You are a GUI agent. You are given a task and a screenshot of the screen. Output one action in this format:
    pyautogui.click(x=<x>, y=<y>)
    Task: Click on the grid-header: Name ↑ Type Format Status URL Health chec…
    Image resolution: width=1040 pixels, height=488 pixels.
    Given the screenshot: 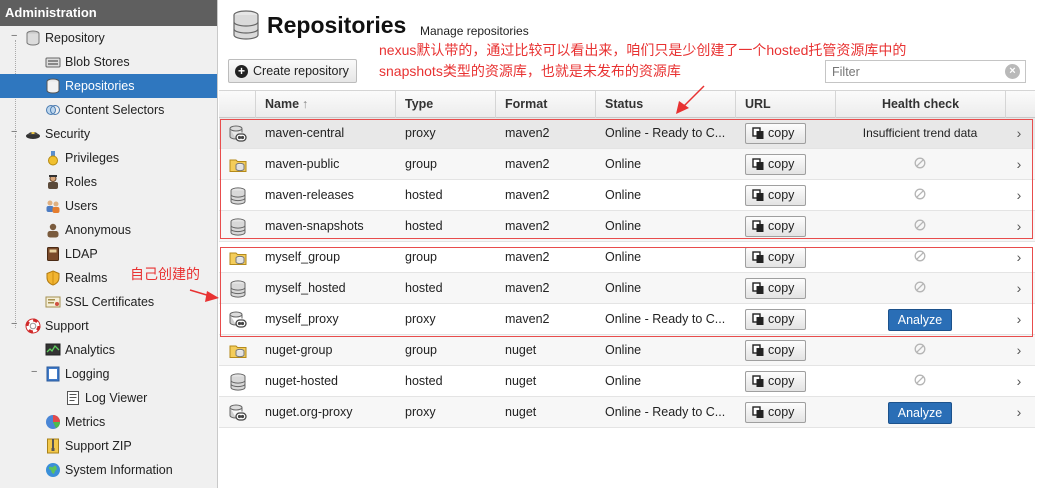 What is the action you would take?
    pyautogui.click(x=627, y=104)
    